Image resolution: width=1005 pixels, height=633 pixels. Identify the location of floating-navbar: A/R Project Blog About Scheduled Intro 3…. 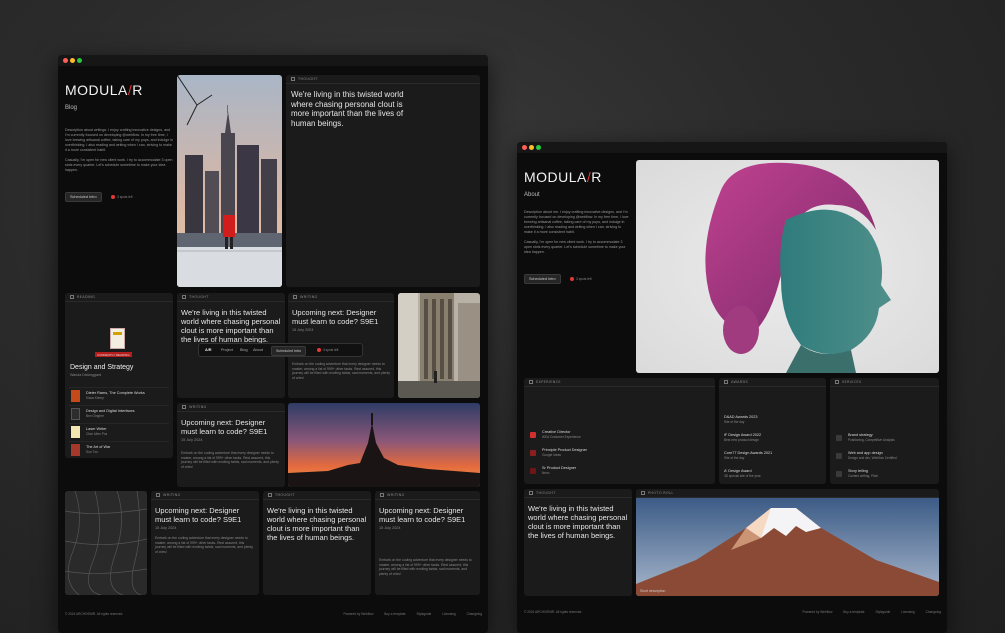
(280, 350).